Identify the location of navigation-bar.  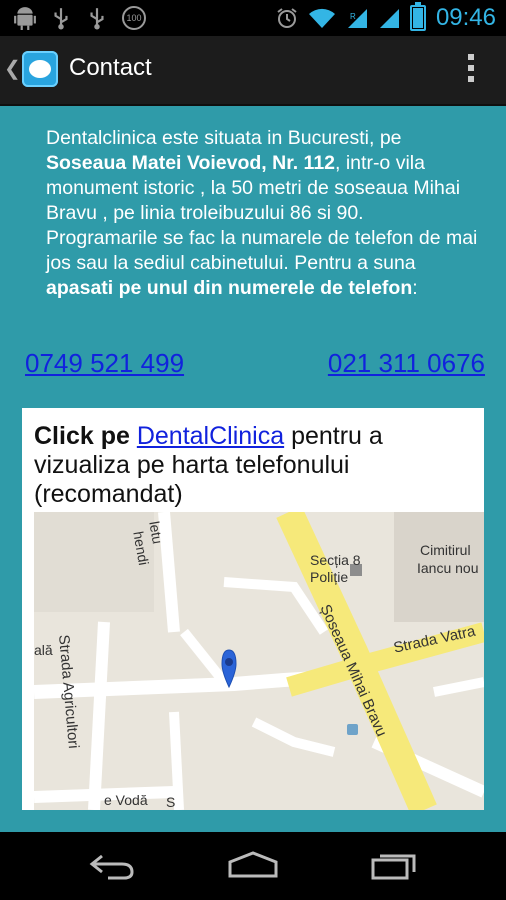
(253, 866).